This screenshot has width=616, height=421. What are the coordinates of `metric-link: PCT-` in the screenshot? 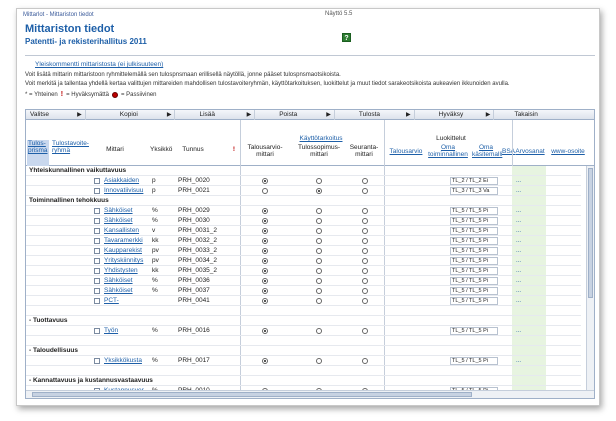 It's located at (126, 301).